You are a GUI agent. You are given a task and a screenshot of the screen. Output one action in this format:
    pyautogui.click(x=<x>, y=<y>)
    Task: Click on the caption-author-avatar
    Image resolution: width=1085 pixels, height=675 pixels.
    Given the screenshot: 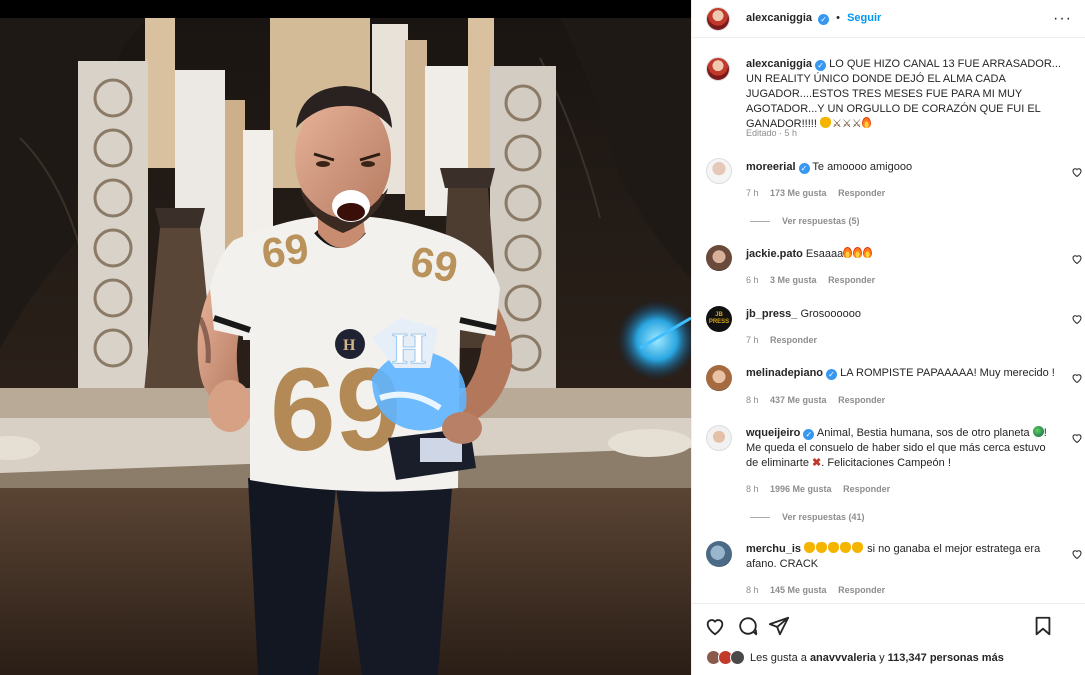 What is the action you would take?
    pyautogui.click(x=718, y=69)
    